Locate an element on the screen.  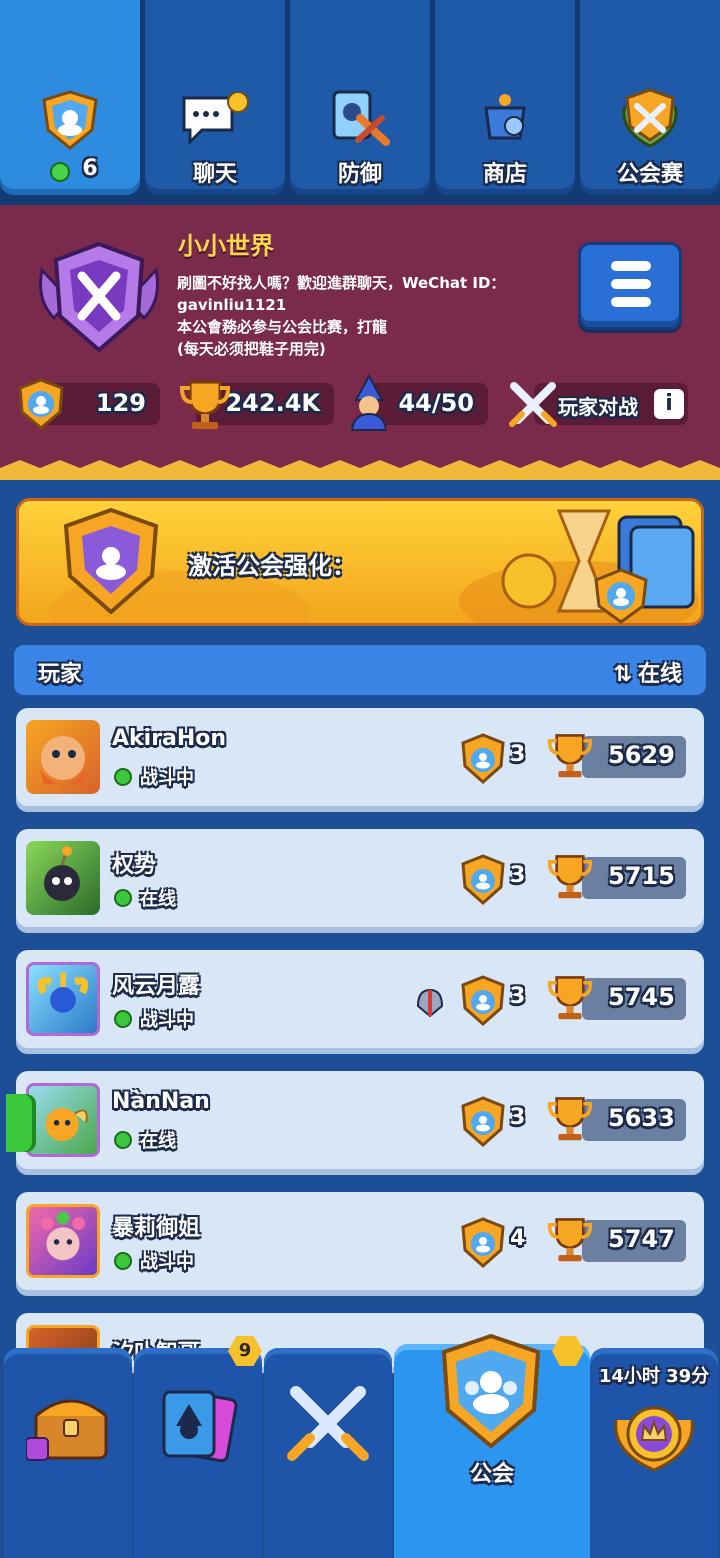
tab-chat: 聊天 is located at coordinates (215, 97).